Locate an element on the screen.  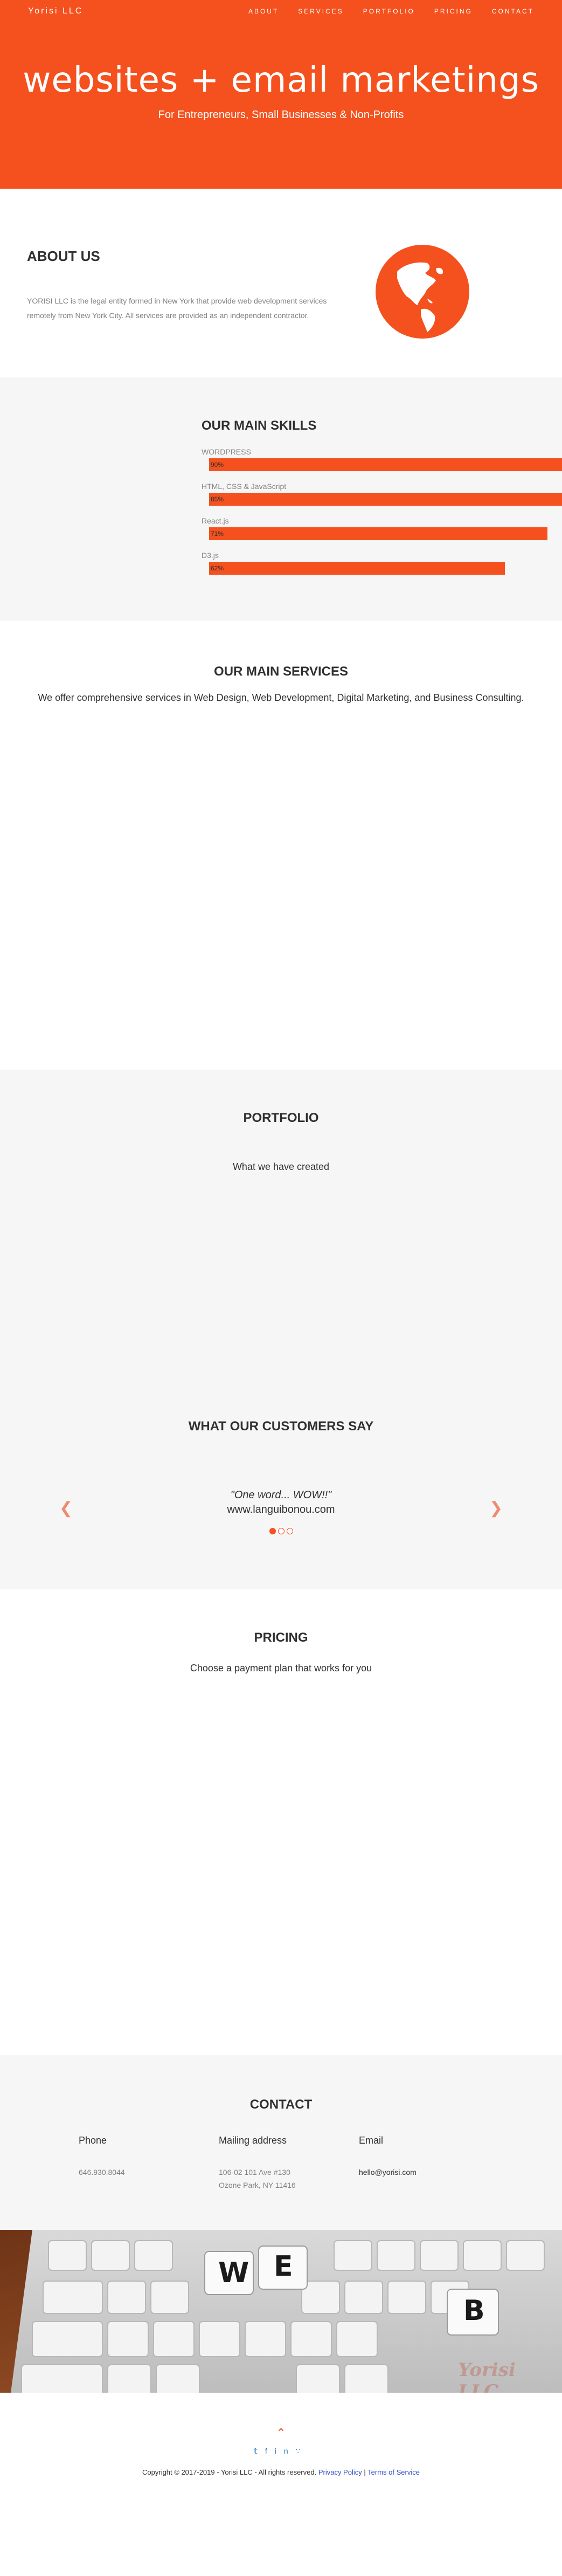
hero-title: websites + email marketings is located at coordinates (281, 80).